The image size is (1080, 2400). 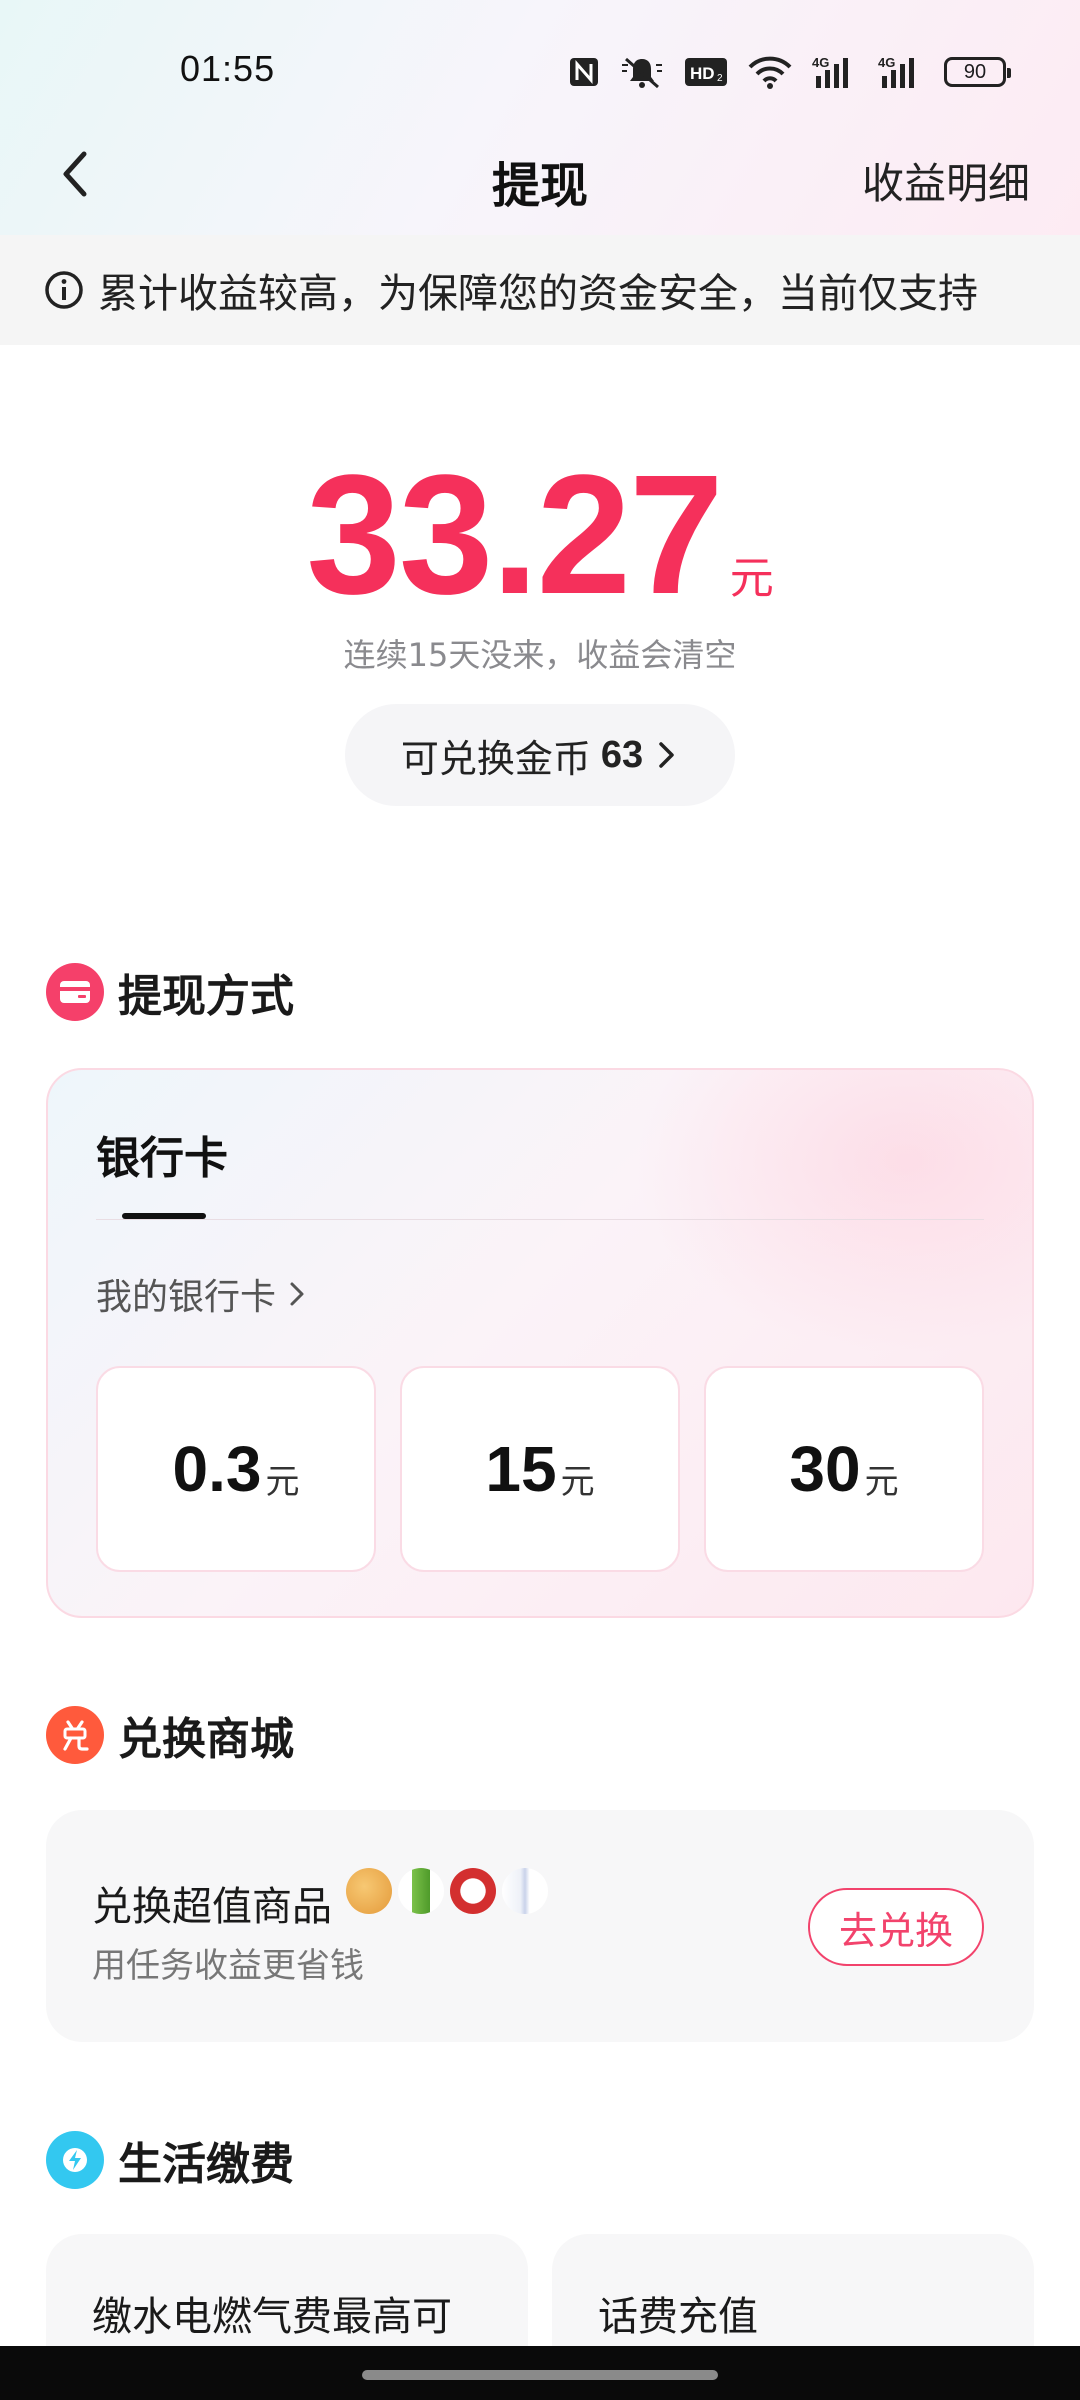 What do you see at coordinates (584, 72) in the screenshot?
I see `nfc-icon` at bounding box center [584, 72].